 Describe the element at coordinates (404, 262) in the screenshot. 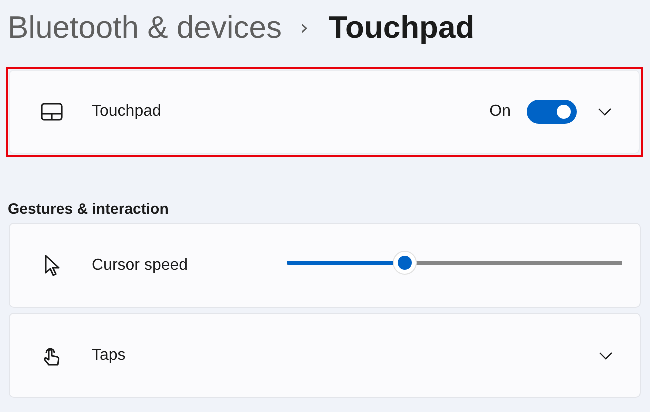

I see `slider-thumb` at that location.